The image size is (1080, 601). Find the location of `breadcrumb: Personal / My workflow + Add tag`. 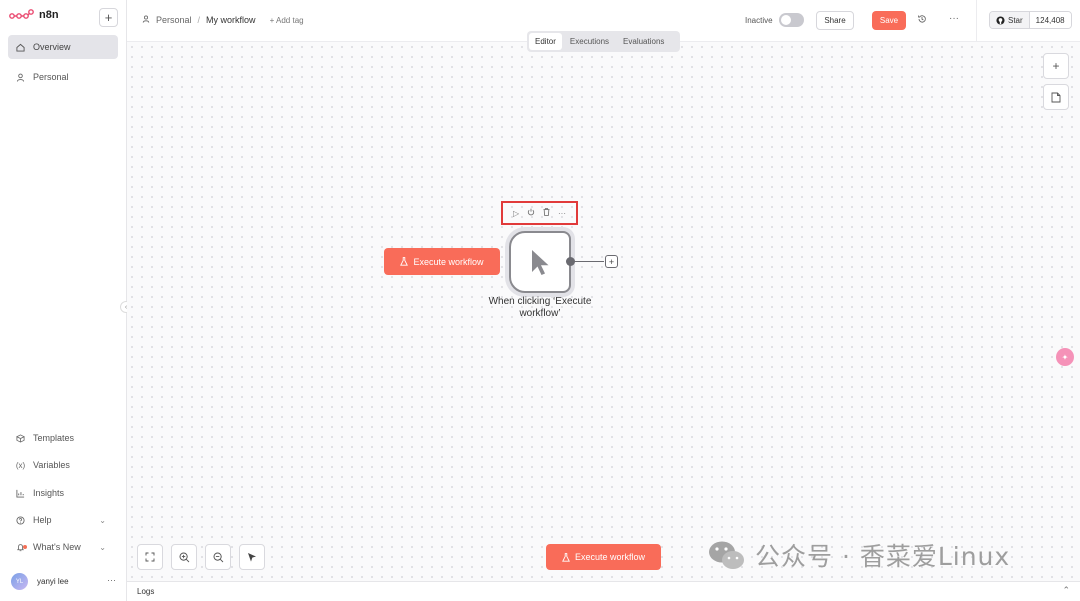

breadcrumb: Personal / My workflow + Add tag is located at coordinates (223, 20).